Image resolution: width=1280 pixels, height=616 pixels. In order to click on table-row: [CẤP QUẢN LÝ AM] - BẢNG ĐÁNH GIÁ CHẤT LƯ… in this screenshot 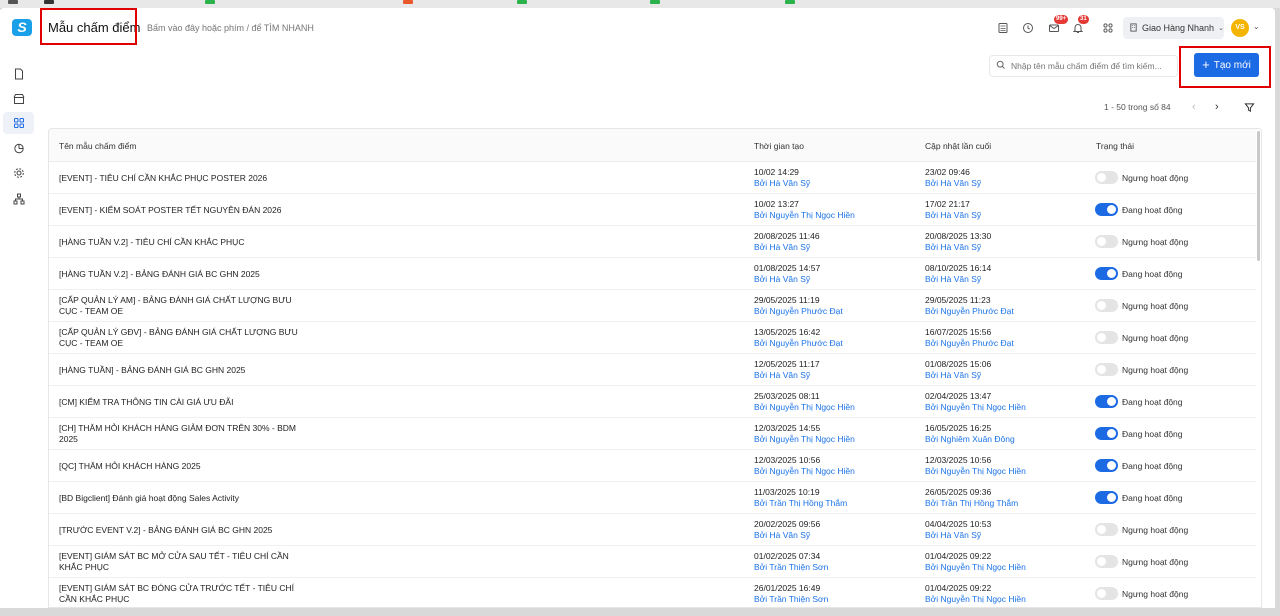, I will do `click(652, 306)`.